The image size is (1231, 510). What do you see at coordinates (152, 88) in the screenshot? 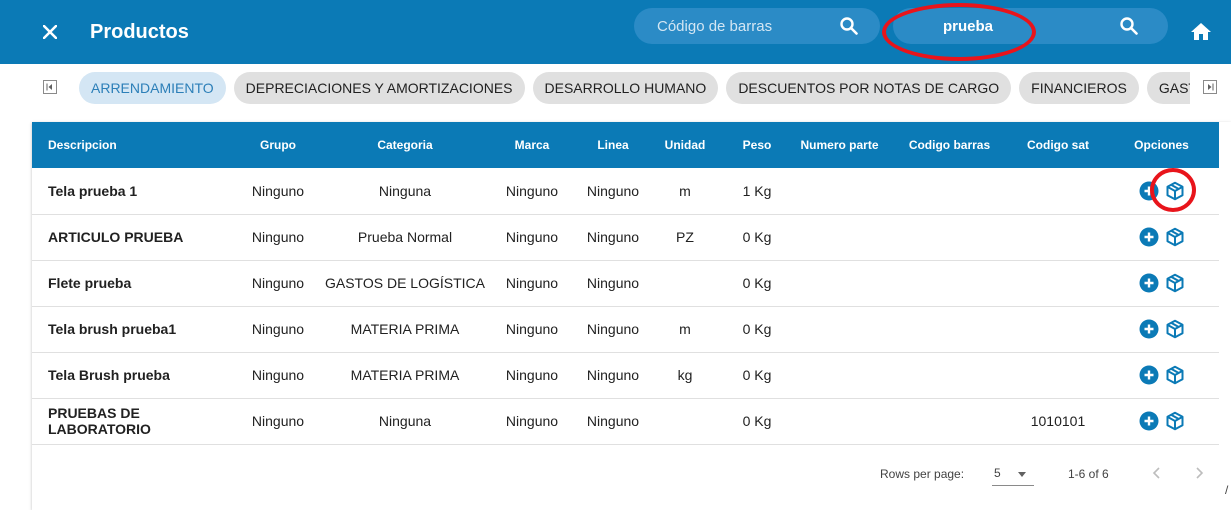
I see `category-chip: ARRENDAMIENTO` at bounding box center [152, 88].